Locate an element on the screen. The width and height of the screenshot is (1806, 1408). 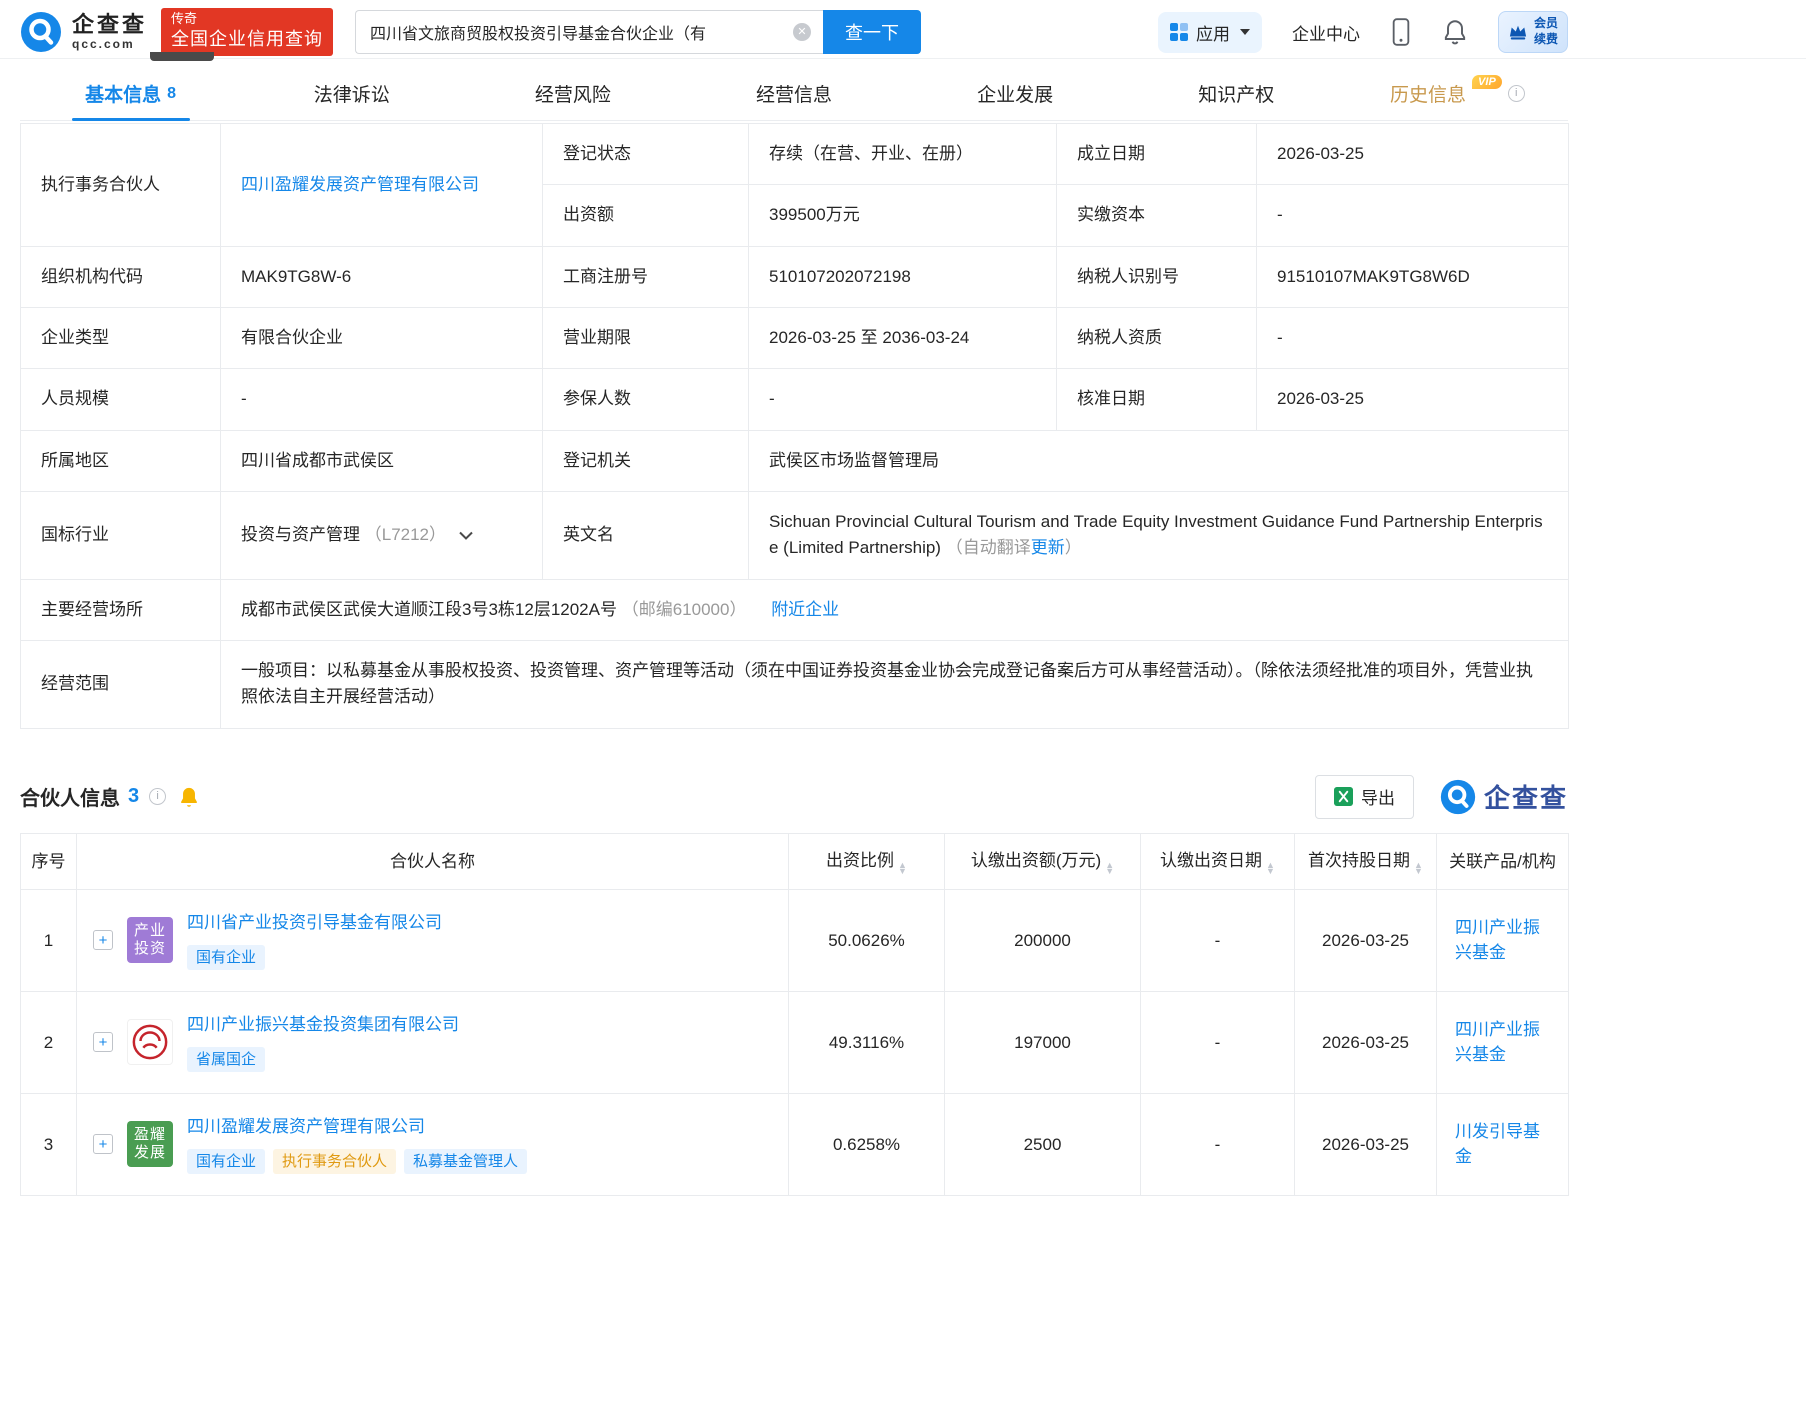
tab-history-label: 历史信息 is located at coordinates (1428, 95).